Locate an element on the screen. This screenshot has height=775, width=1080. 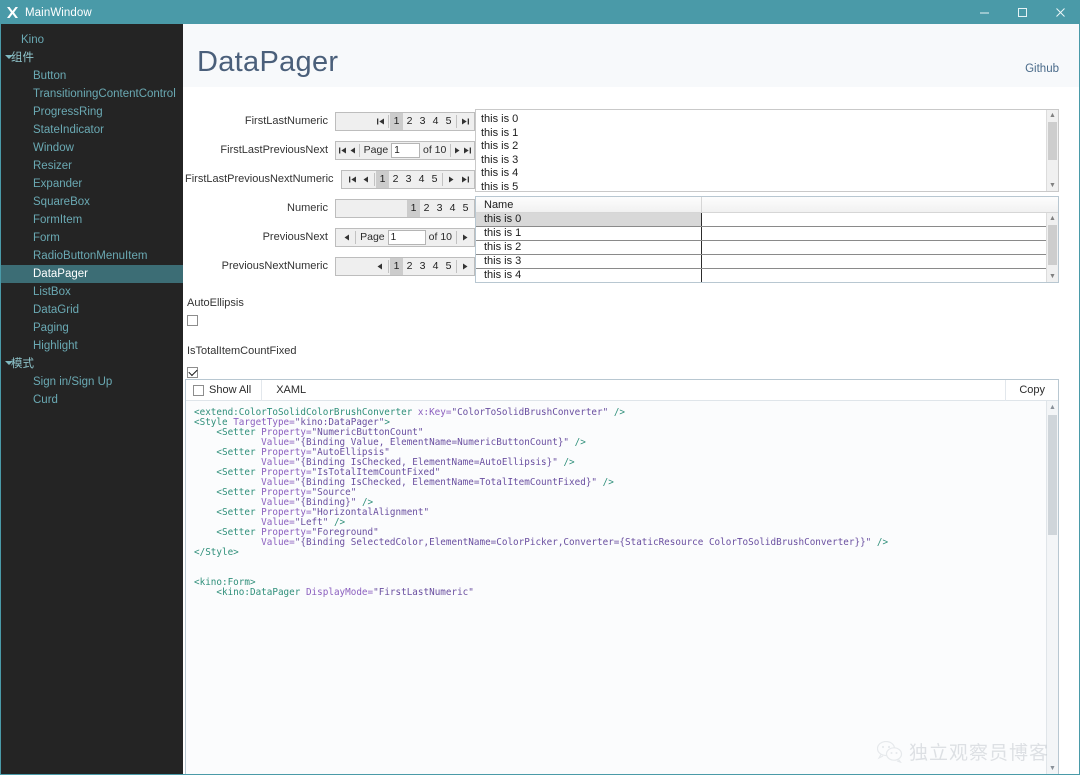
sidebar-item-expander: Expander is located at coordinates (92, 184).